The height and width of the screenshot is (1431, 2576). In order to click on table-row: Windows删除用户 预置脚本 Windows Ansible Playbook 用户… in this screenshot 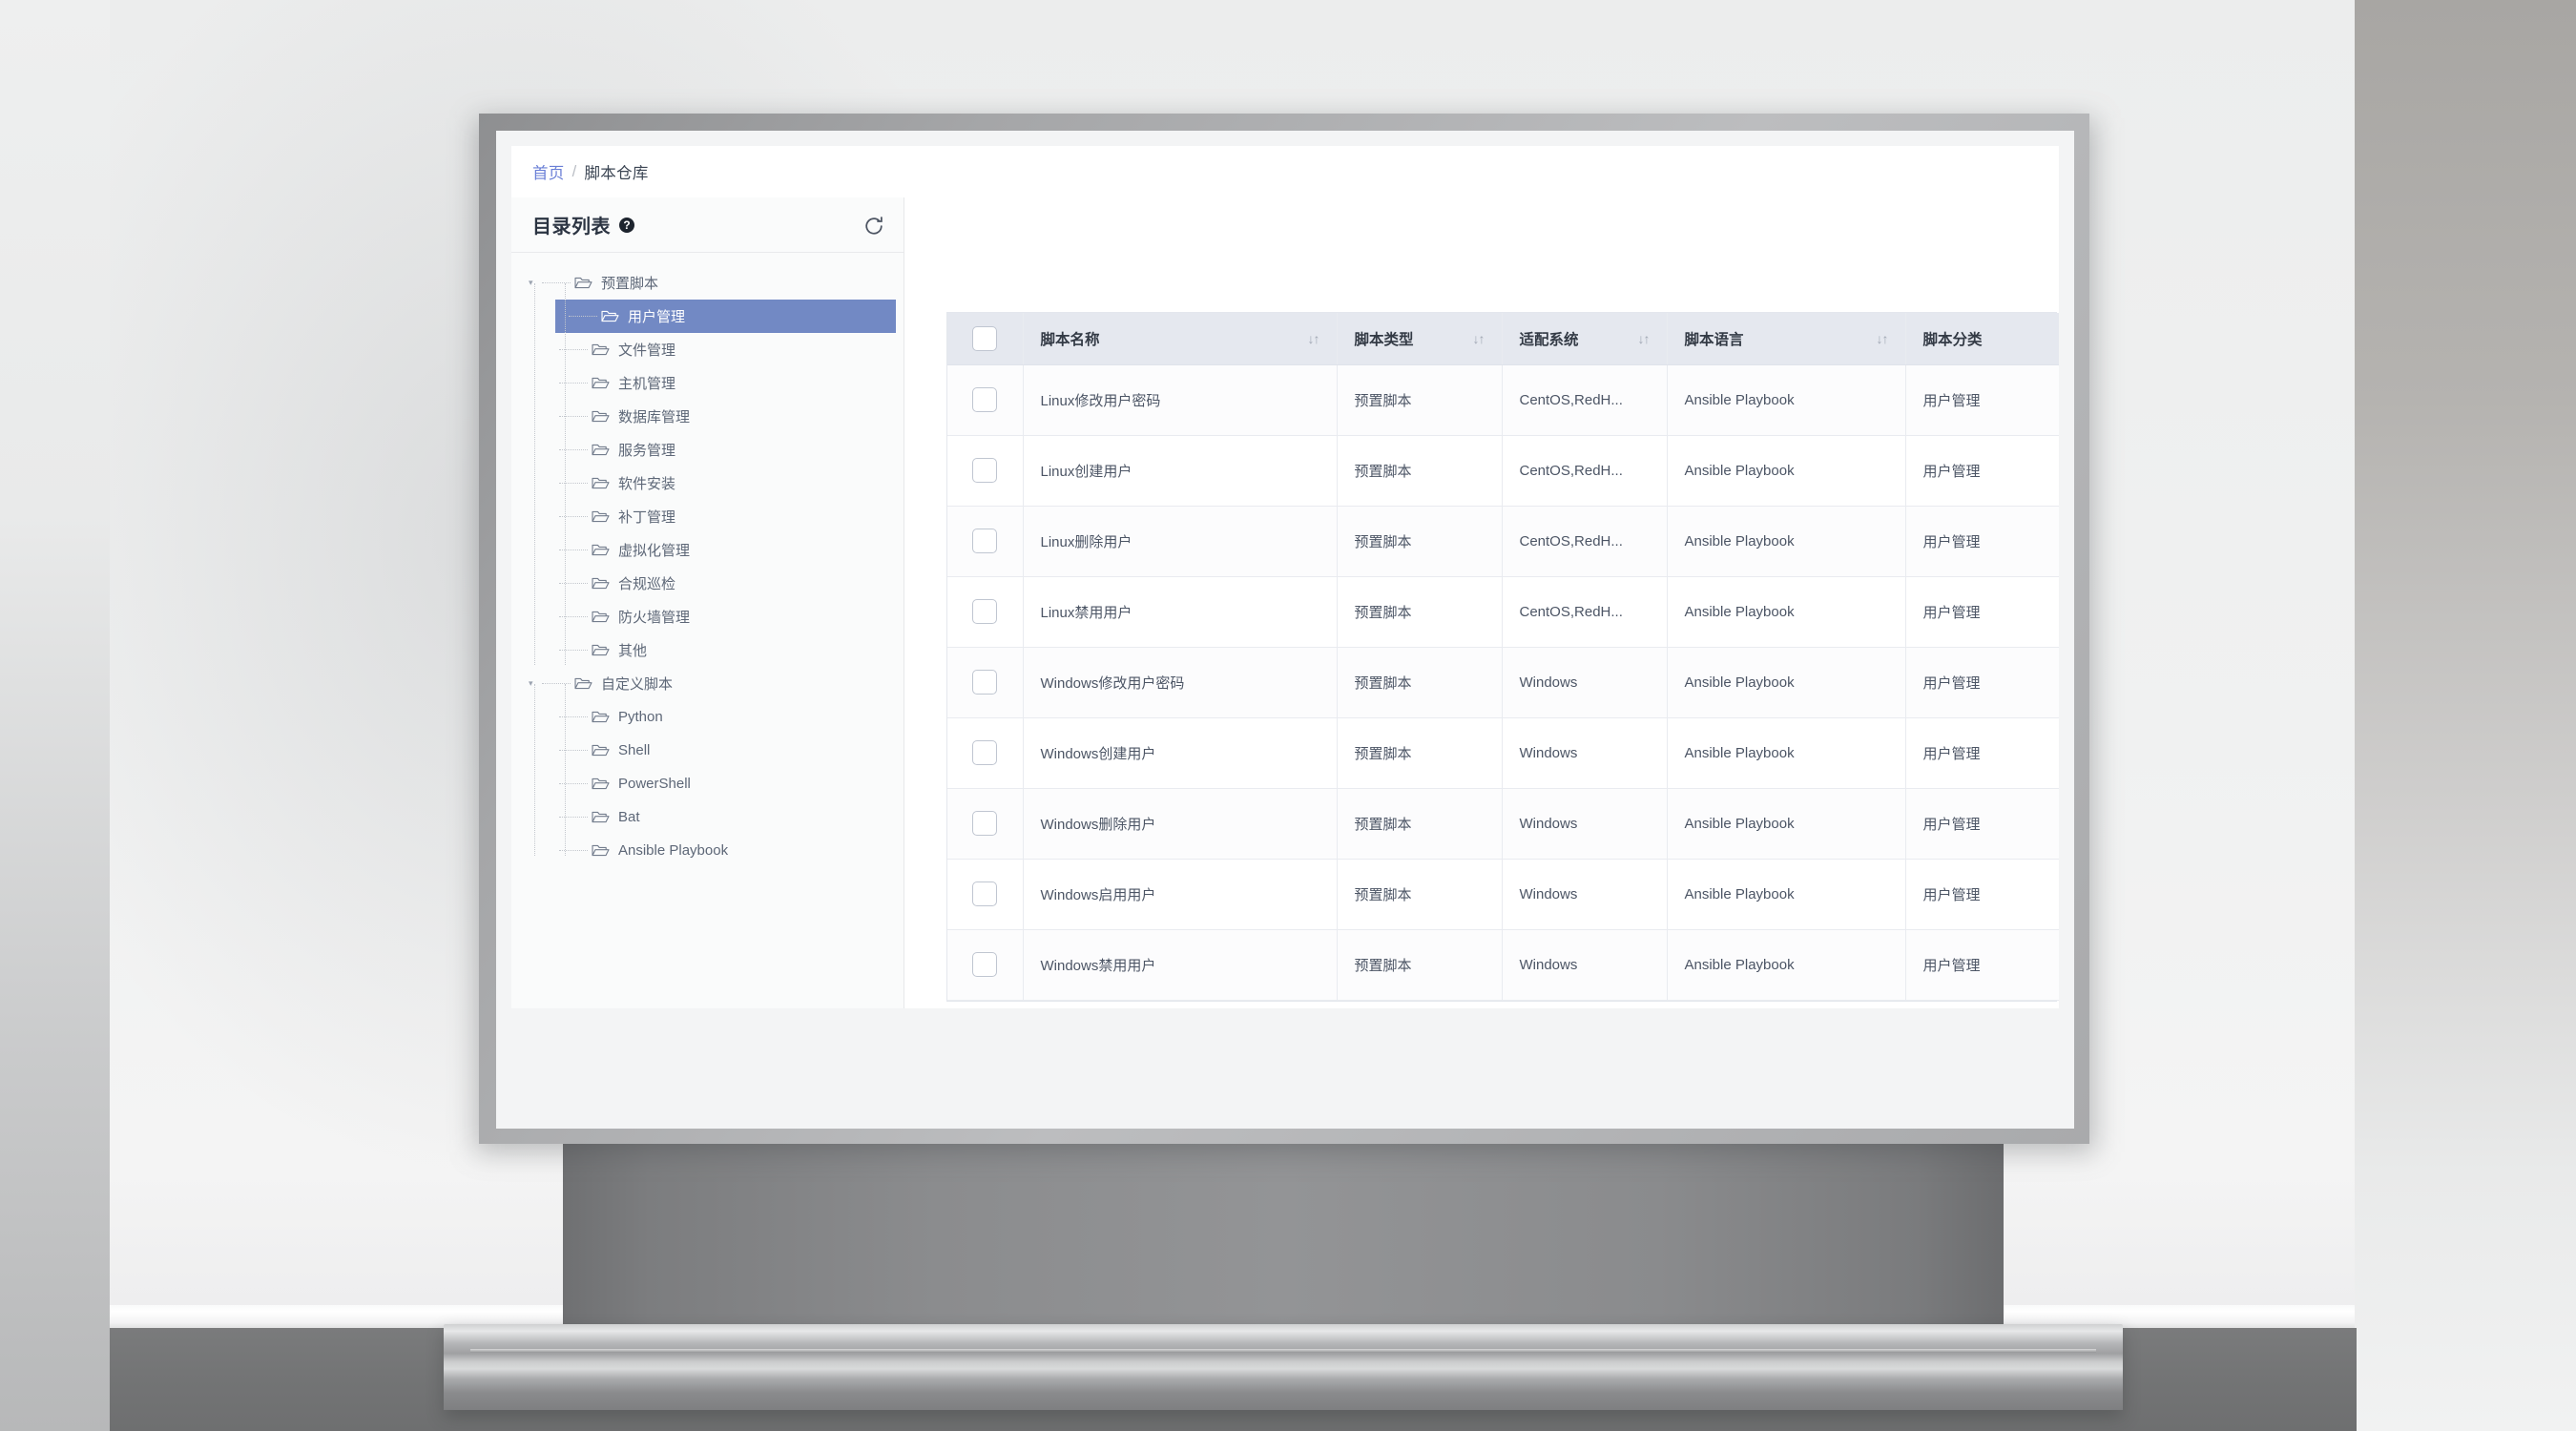, I will do `click(1503, 824)`.